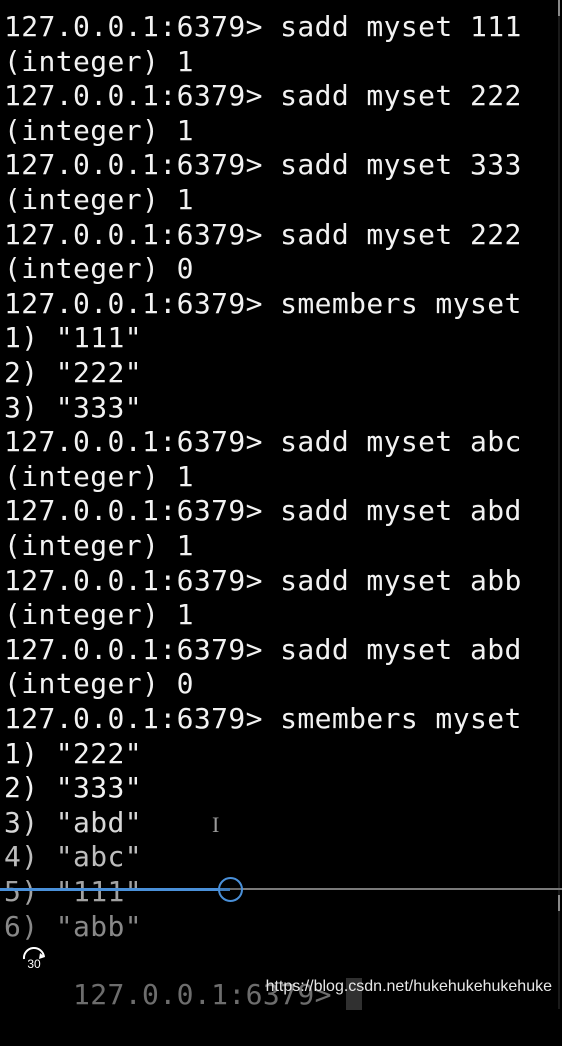  Describe the element at coordinates (263, 580) in the screenshot. I see `terminal-line: 127.0.0.1:6379> sadd myset abb` at that location.